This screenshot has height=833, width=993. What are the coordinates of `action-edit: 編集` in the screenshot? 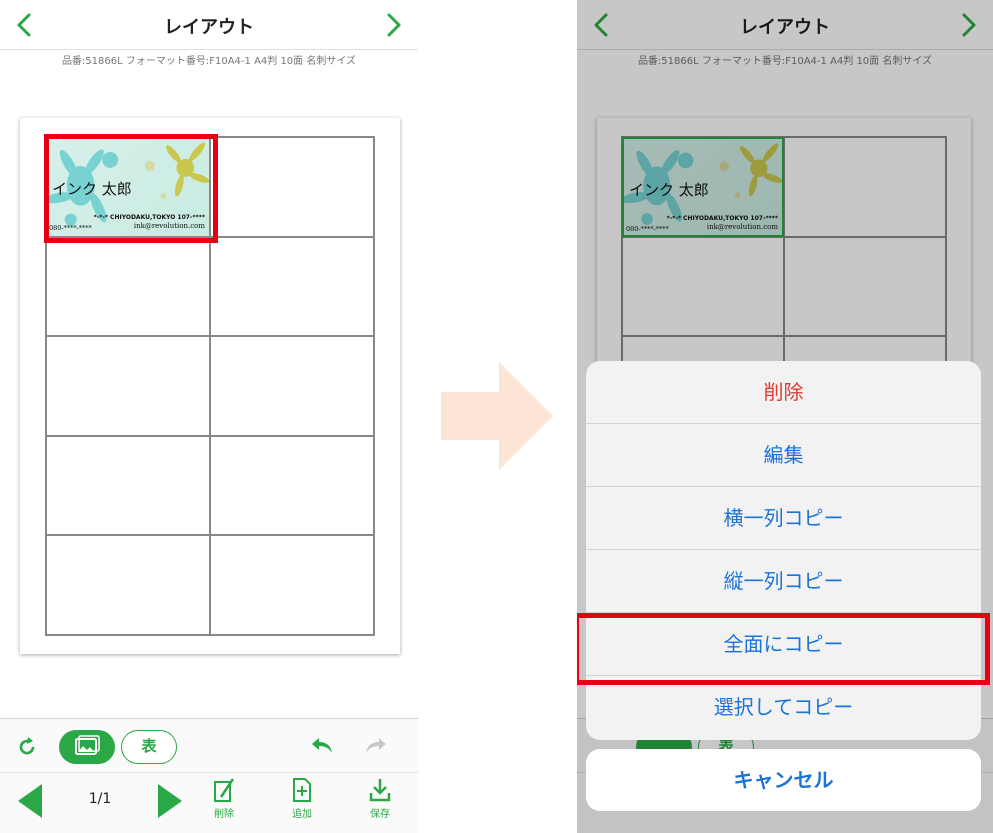 It's located at (783, 455).